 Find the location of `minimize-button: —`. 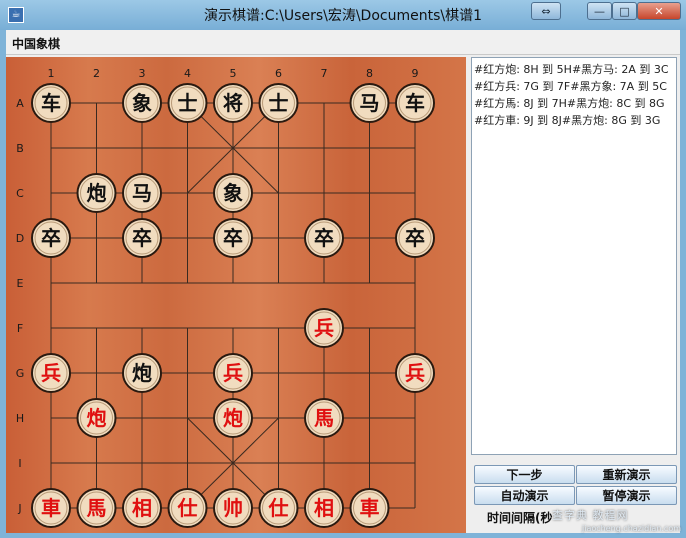

minimize-button: — is located at coordinates (599, 11).